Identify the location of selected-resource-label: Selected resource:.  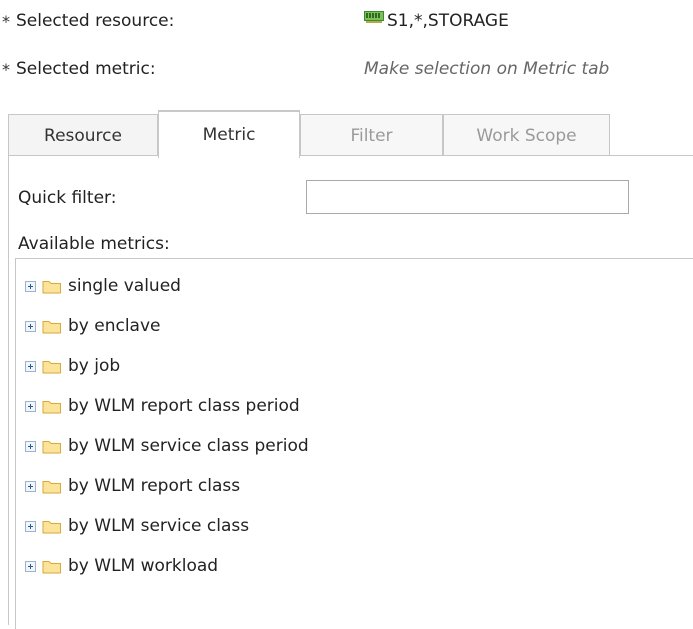
(95, 21).